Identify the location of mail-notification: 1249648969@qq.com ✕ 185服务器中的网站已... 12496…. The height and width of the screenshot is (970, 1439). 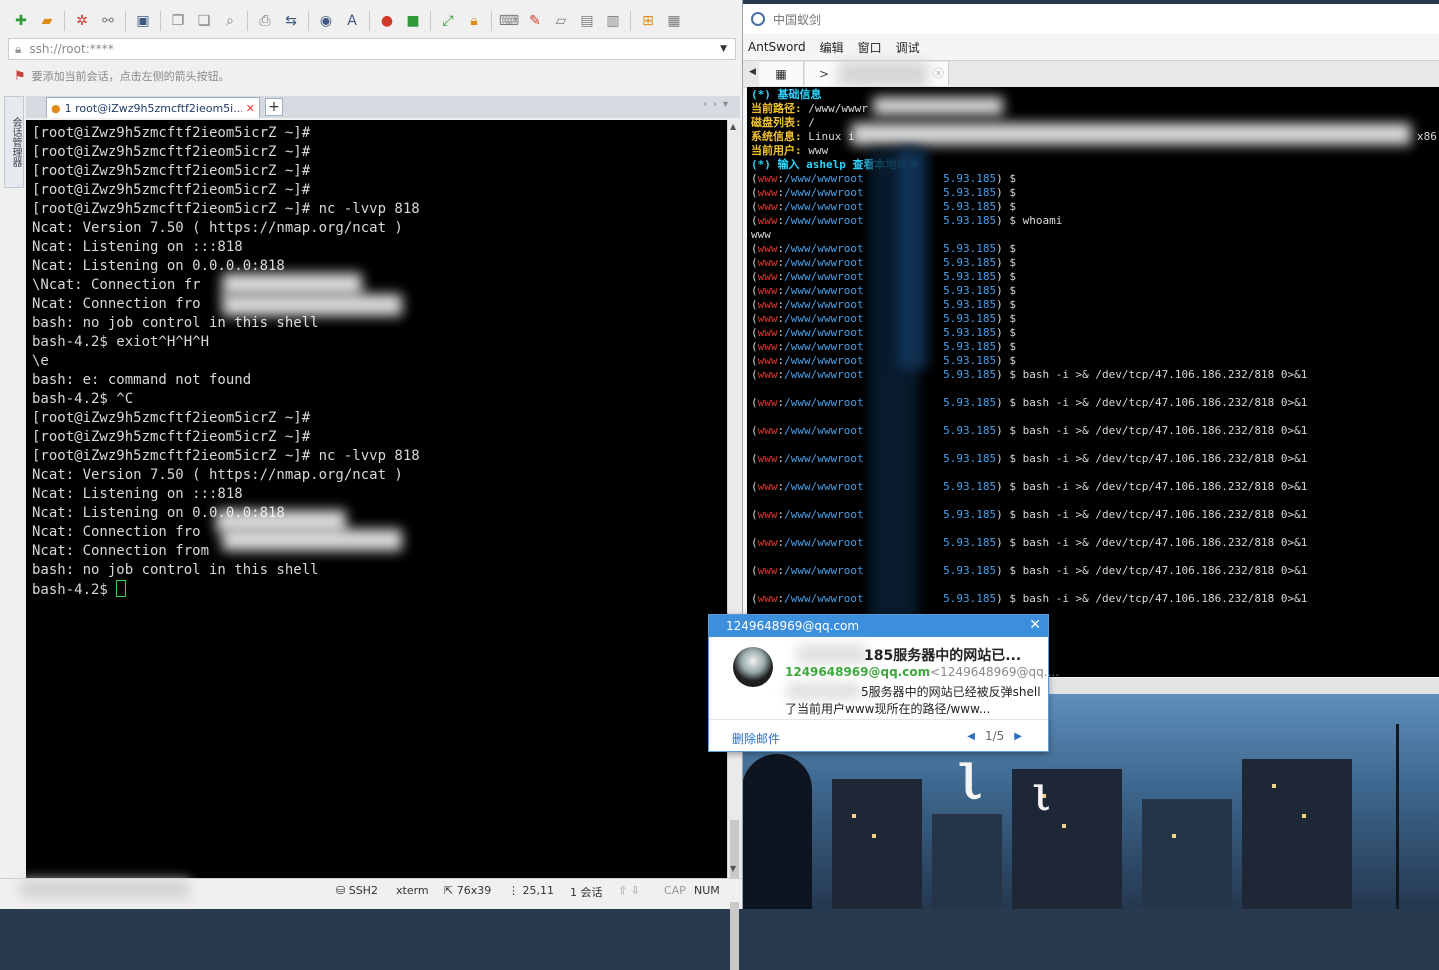
(883, 683).